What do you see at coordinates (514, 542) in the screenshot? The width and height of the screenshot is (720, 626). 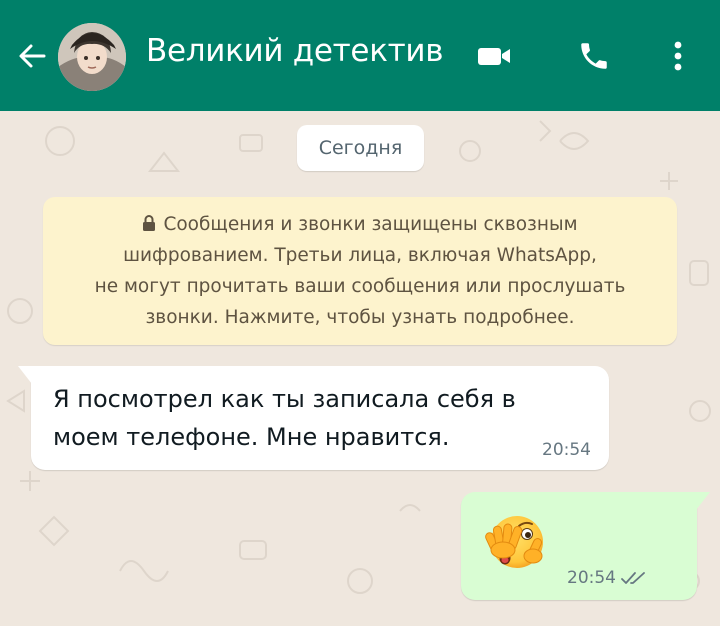 I see `face-with-peeking-eye-icon` at bounding box center [514, 542].